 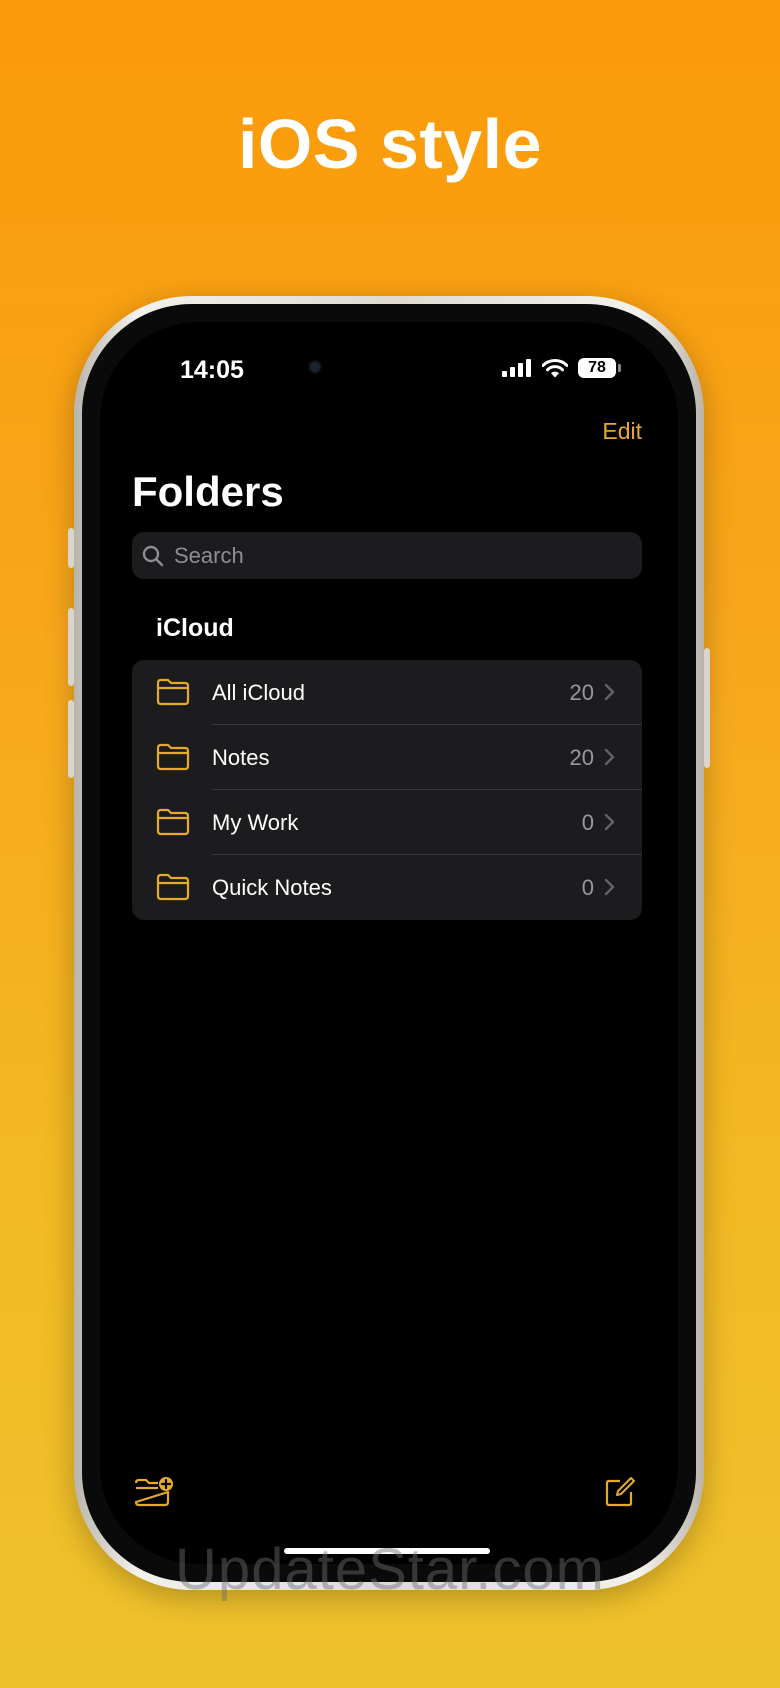 I want to click on edit-button: Edit, so click(x=622, y=431).